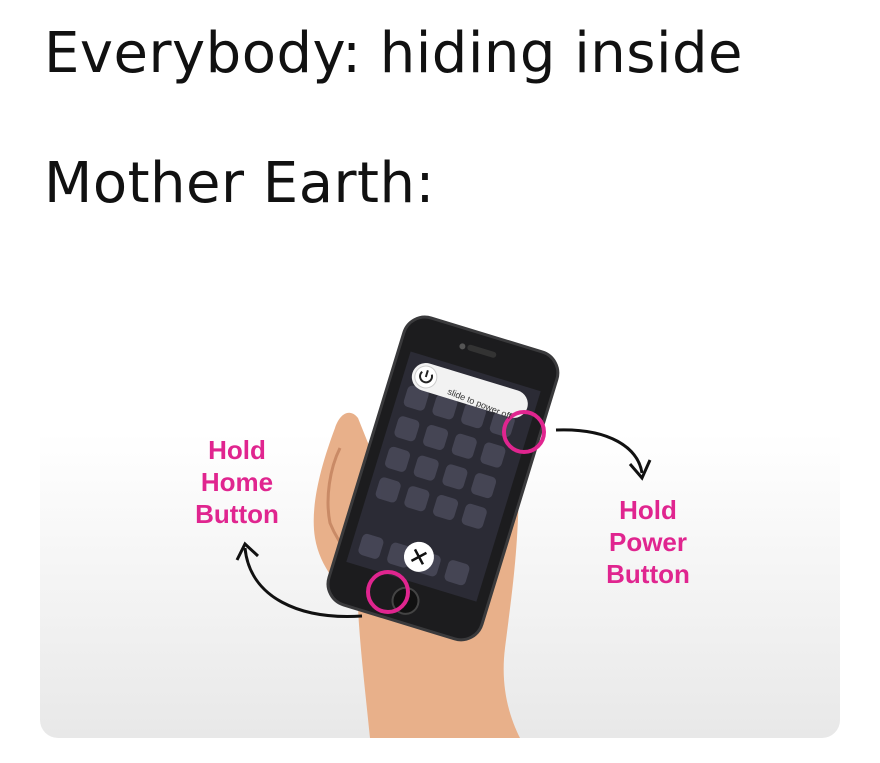  I want to click on arrow-icon, so click(599, 451).